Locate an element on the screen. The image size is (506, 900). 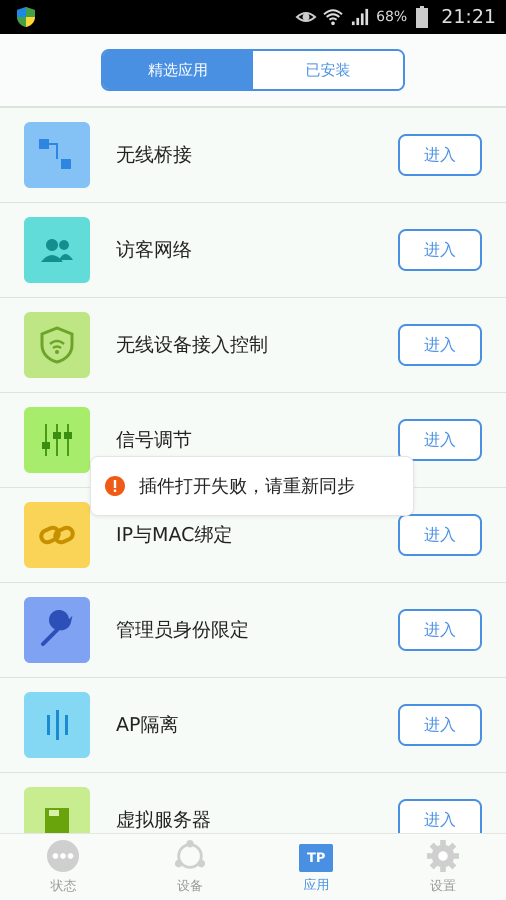
battery-icon is located at coordinates (422, 17).